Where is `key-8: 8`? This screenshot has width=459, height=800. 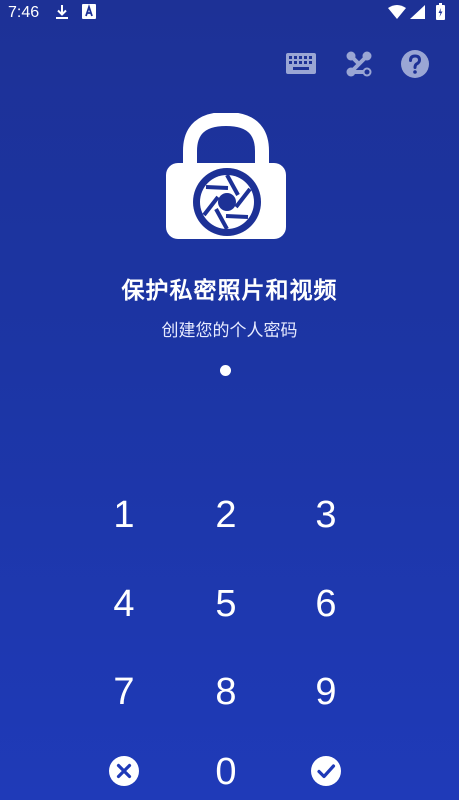
key-8: 8 is located at coordinates (226, 692).